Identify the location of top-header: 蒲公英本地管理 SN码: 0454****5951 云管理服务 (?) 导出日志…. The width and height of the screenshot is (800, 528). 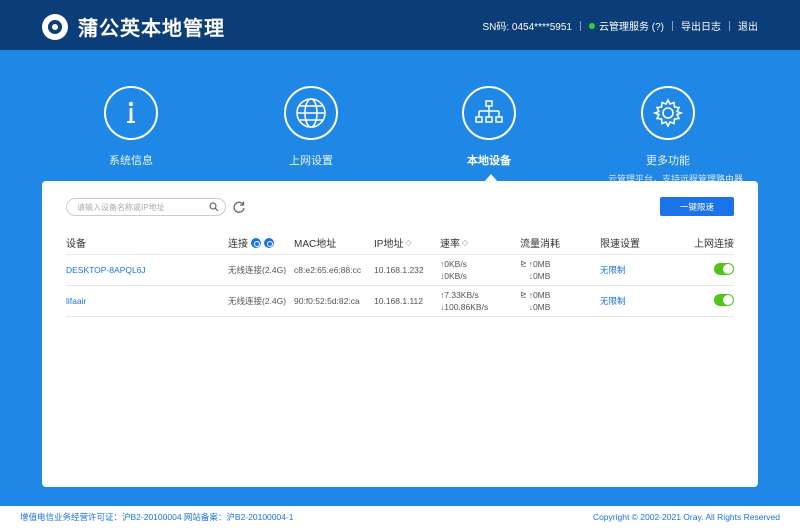
(400, 25).